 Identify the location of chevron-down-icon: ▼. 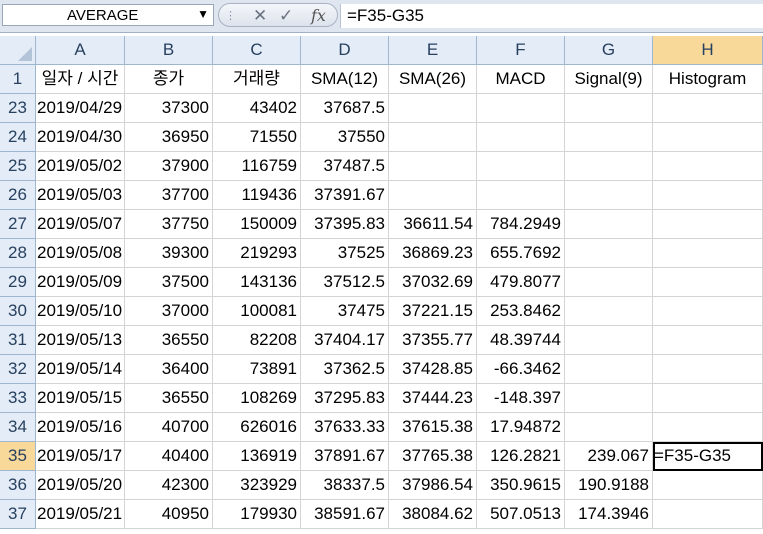
(203, 14).